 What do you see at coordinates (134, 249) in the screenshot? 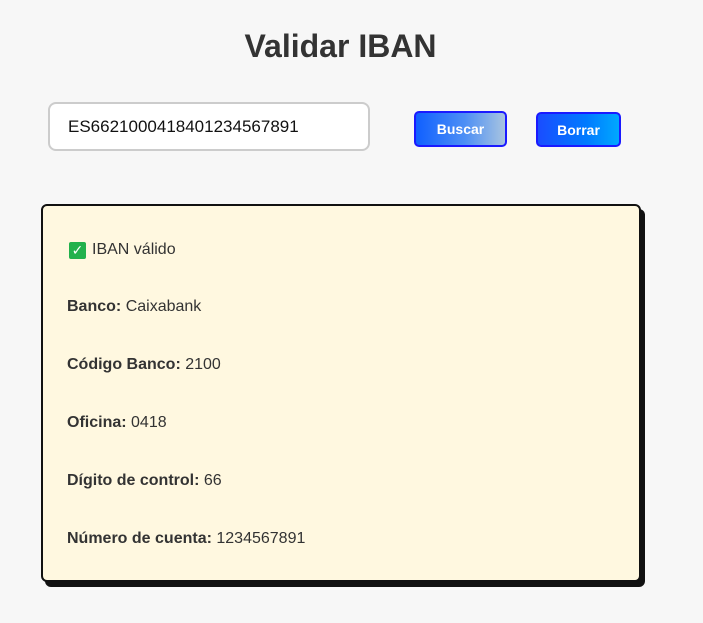
I see `status-text: IBAN válido` at bounding box center [134, 249].